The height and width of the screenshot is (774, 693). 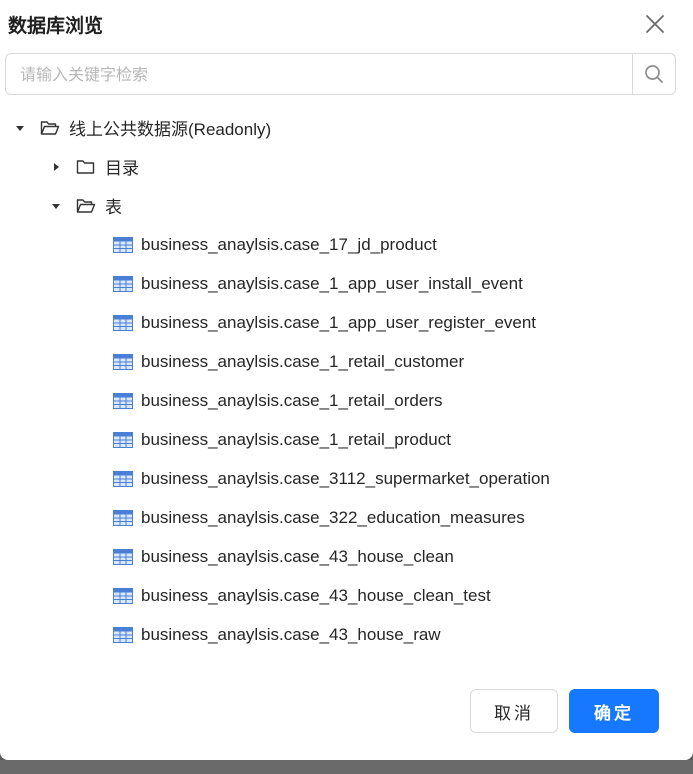 I want to click on table-item: business_anaylsis.case_1_retail_customer, so click(x=288, y=361).